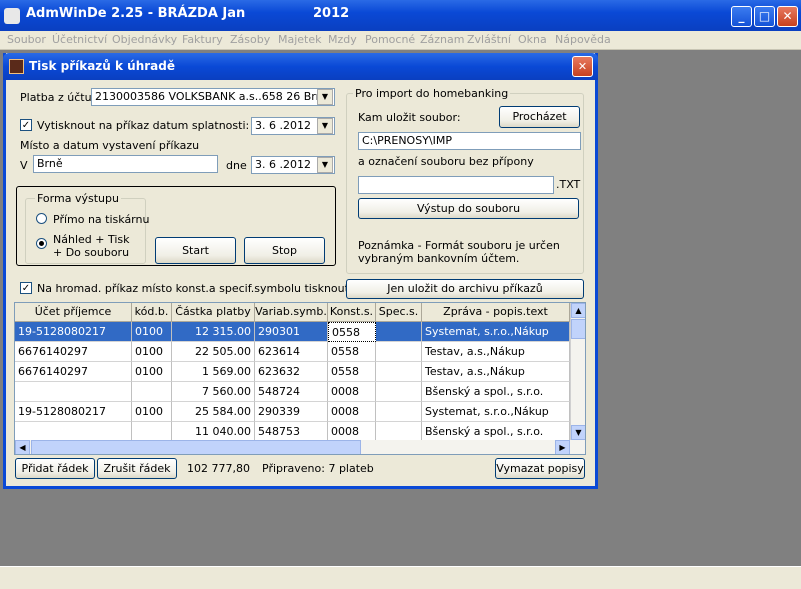  What do you see at coordinates (577, 371) in the screenshot?
I see `vertical-scrollbar: ▲ ▼` at bounding box center [577, 371].